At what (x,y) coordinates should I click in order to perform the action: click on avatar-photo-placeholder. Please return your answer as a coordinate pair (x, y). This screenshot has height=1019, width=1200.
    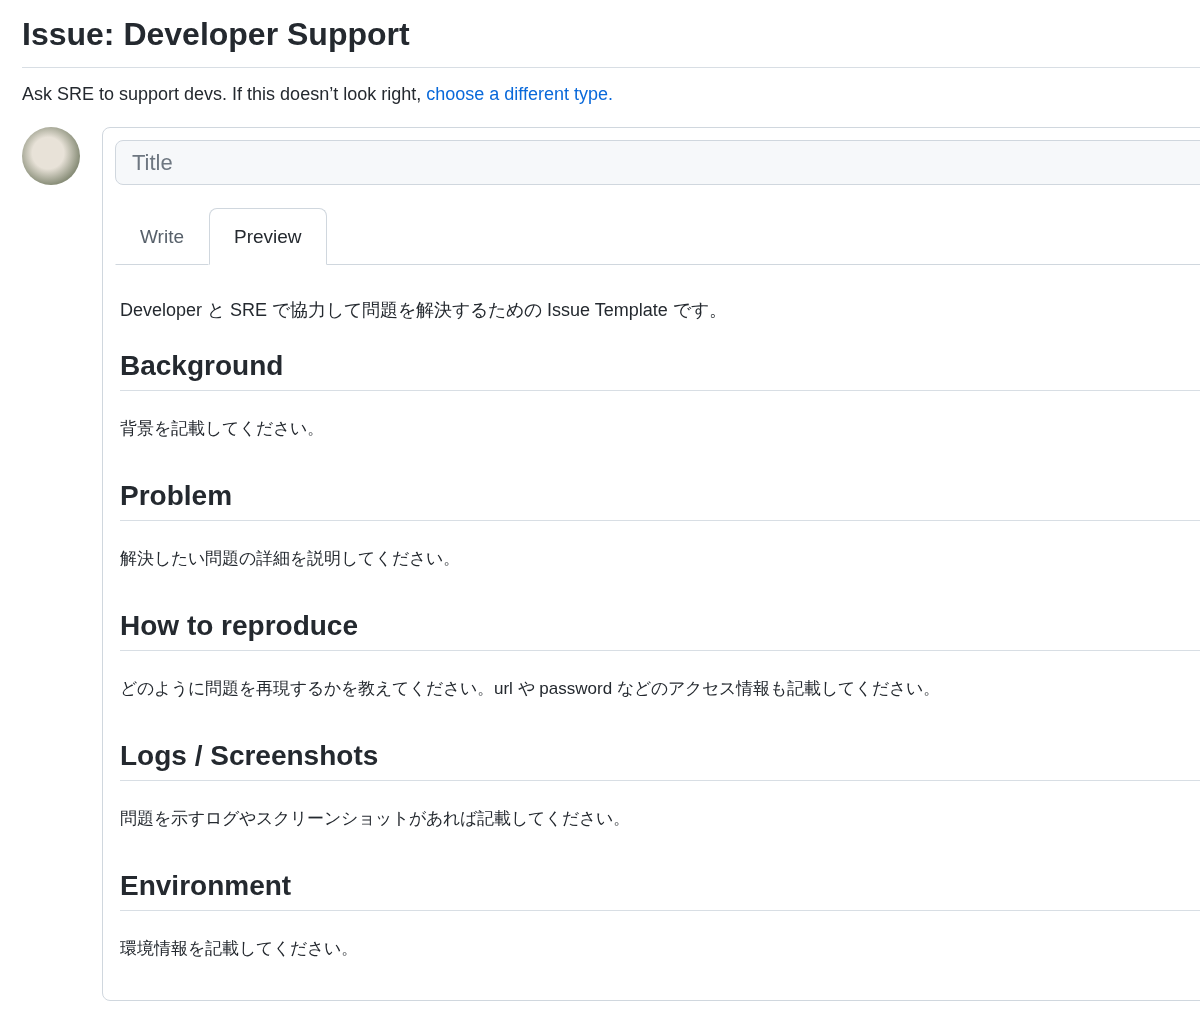
    Looking at the image, I should click on (51, 156).